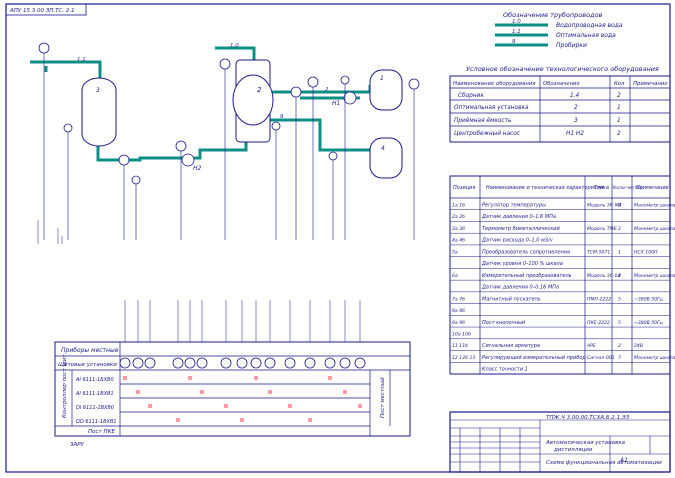  What do you see at coordinates (576, 121) in the screenshot?
I see `equip-r2c1: 3` at bounding box center [576, 121].